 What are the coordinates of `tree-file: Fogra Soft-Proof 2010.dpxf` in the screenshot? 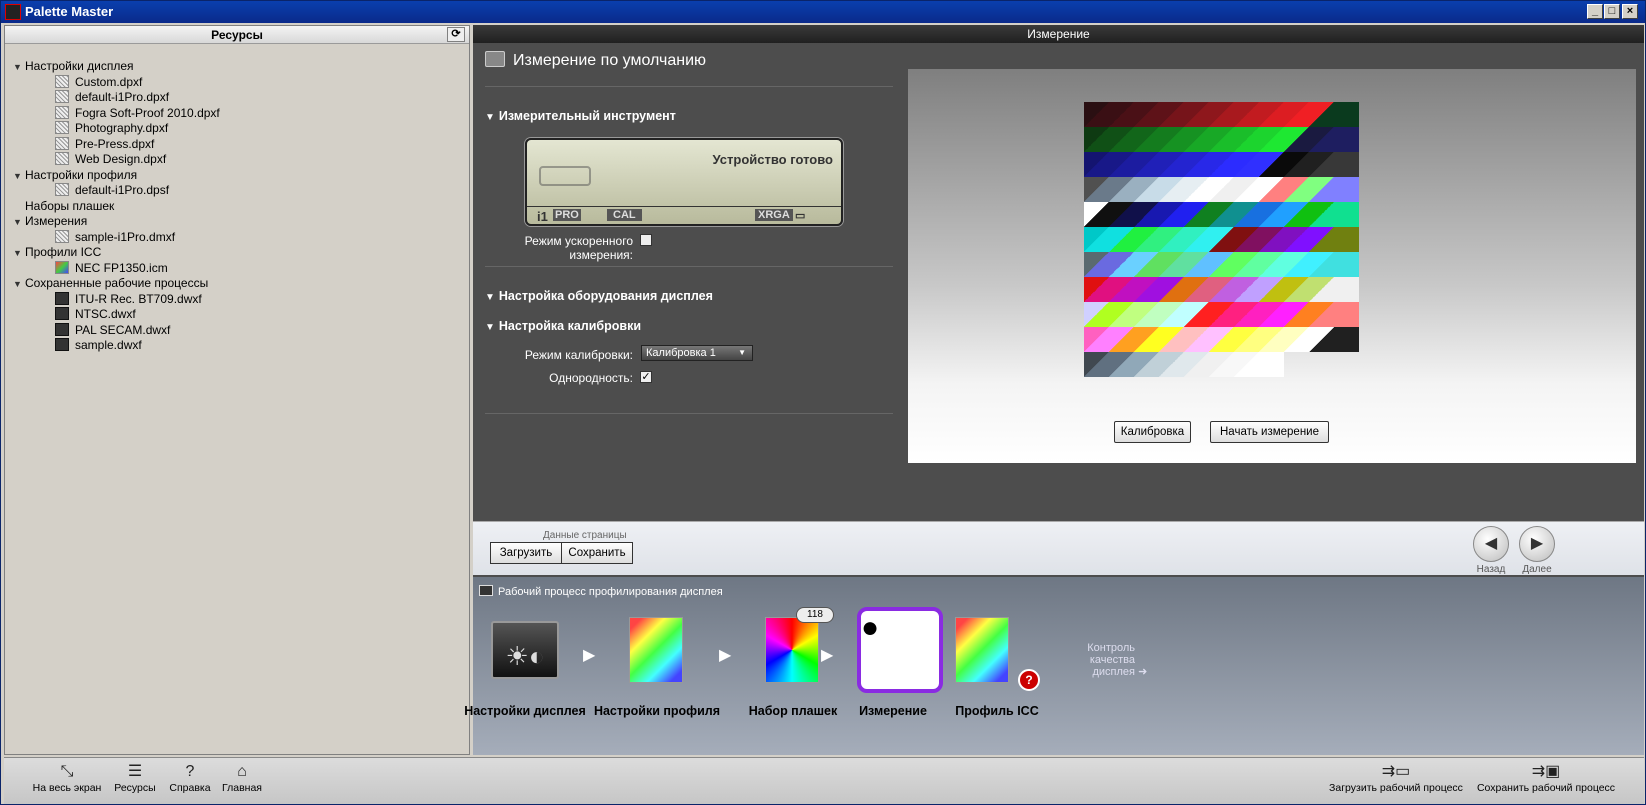 It's located at (233, 113).